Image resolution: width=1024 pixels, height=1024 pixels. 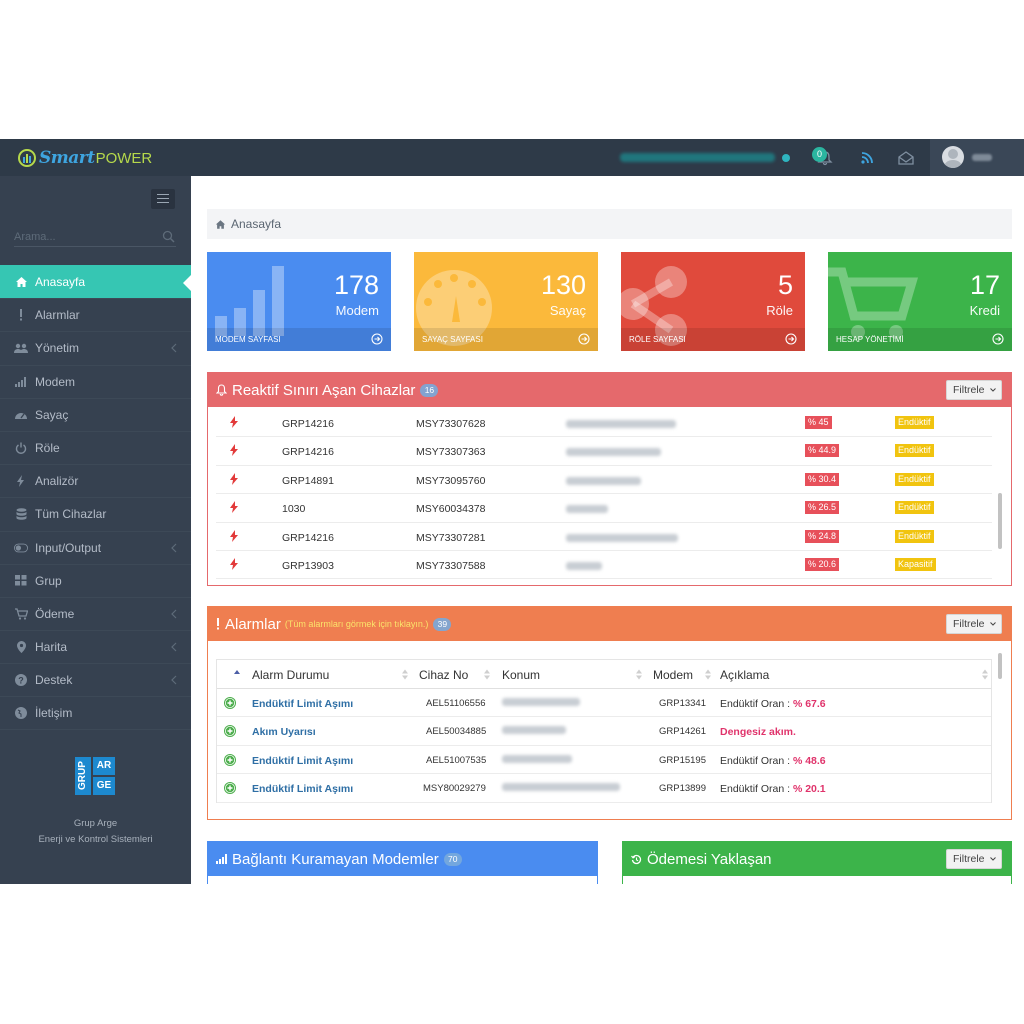 What do you see at coordinates (84, 237) in the screenshot?
I see `search-input` at bounding box center [84, 237].